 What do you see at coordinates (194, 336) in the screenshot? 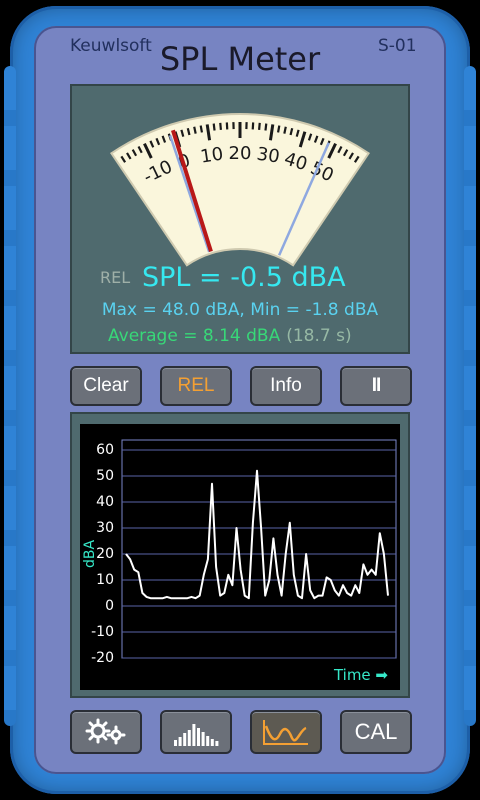
I see `average-value: Average = 8.14 dBA` at bounding box center [194, 336].